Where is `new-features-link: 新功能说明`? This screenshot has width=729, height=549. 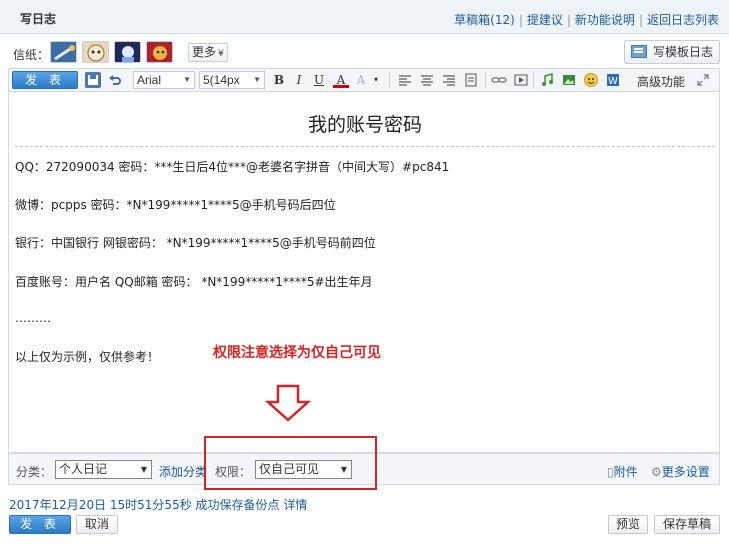
new-features-link: 新功能说明 is located at coordinates (605, 20).